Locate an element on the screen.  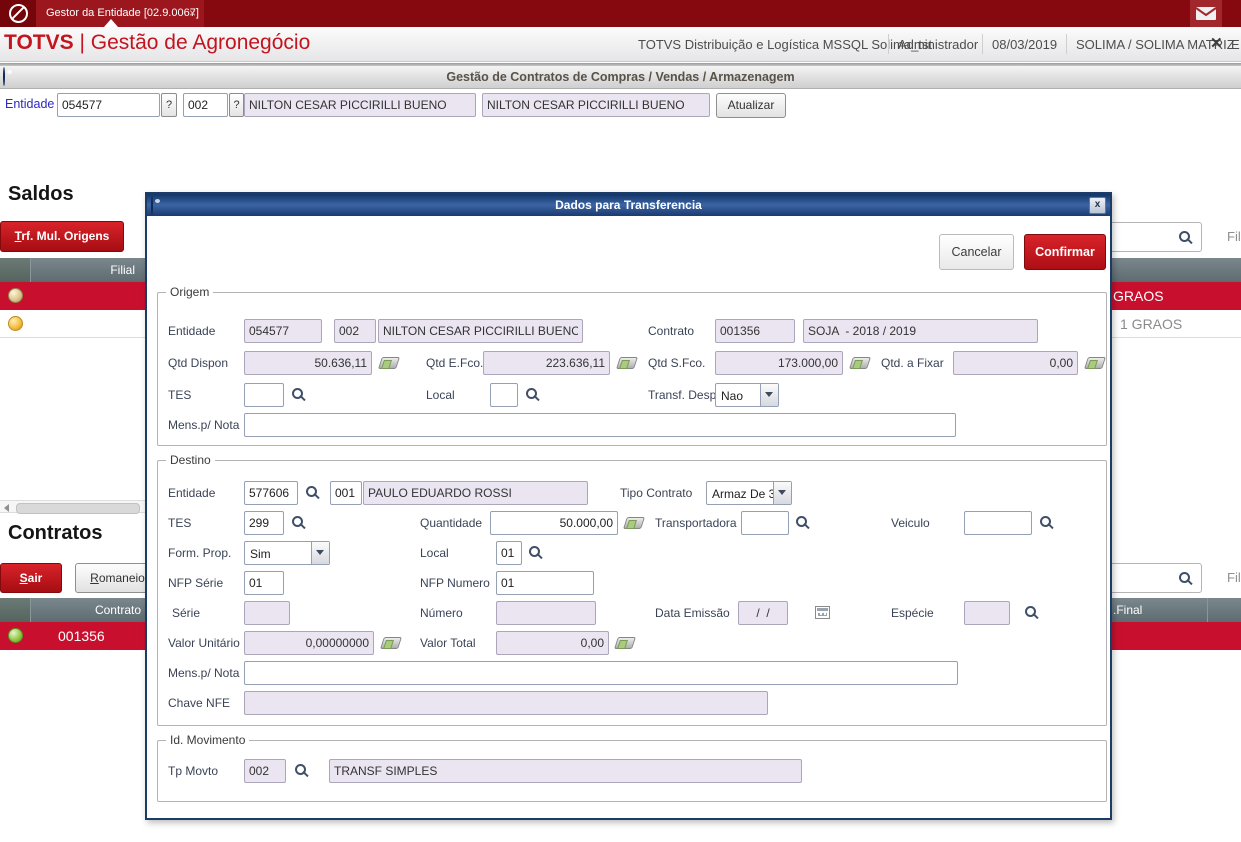
saldos-filter-fragment: Fil is located at coordinates (1234, 236).